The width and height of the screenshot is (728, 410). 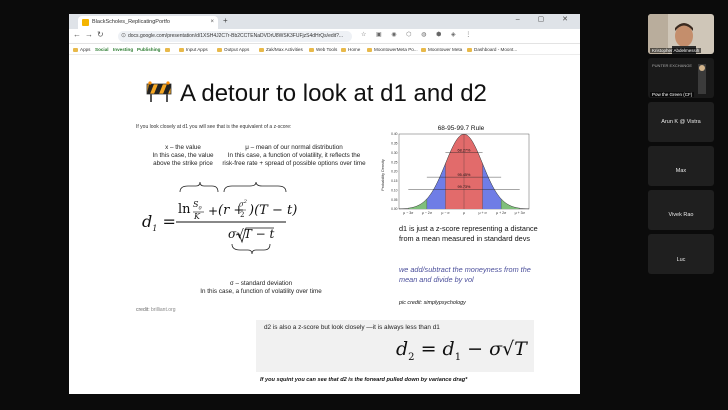 What do you see at coordinates (441, 49) in the screenshot?
I see `bookmark-moontower-meta: Moontower Meta` at bounding box center [441, 49].